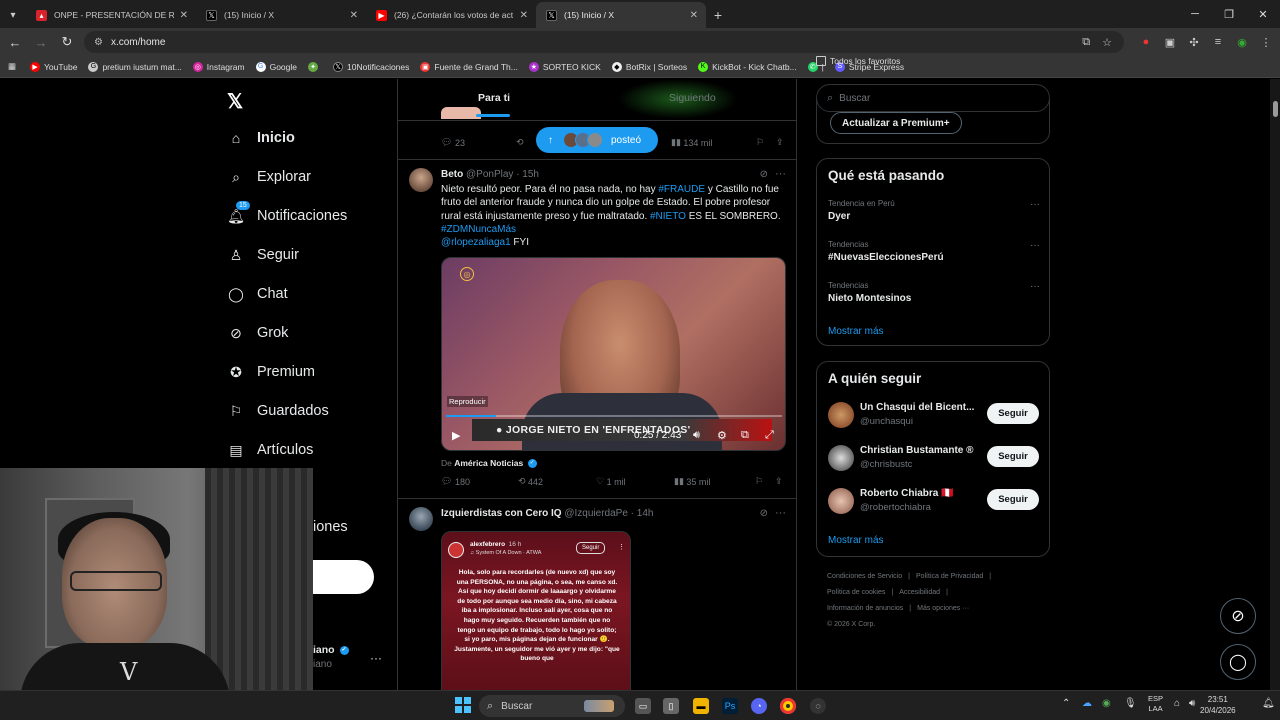  I want to click on views-action: ▮▮ 35 mil, so click(714, 481).